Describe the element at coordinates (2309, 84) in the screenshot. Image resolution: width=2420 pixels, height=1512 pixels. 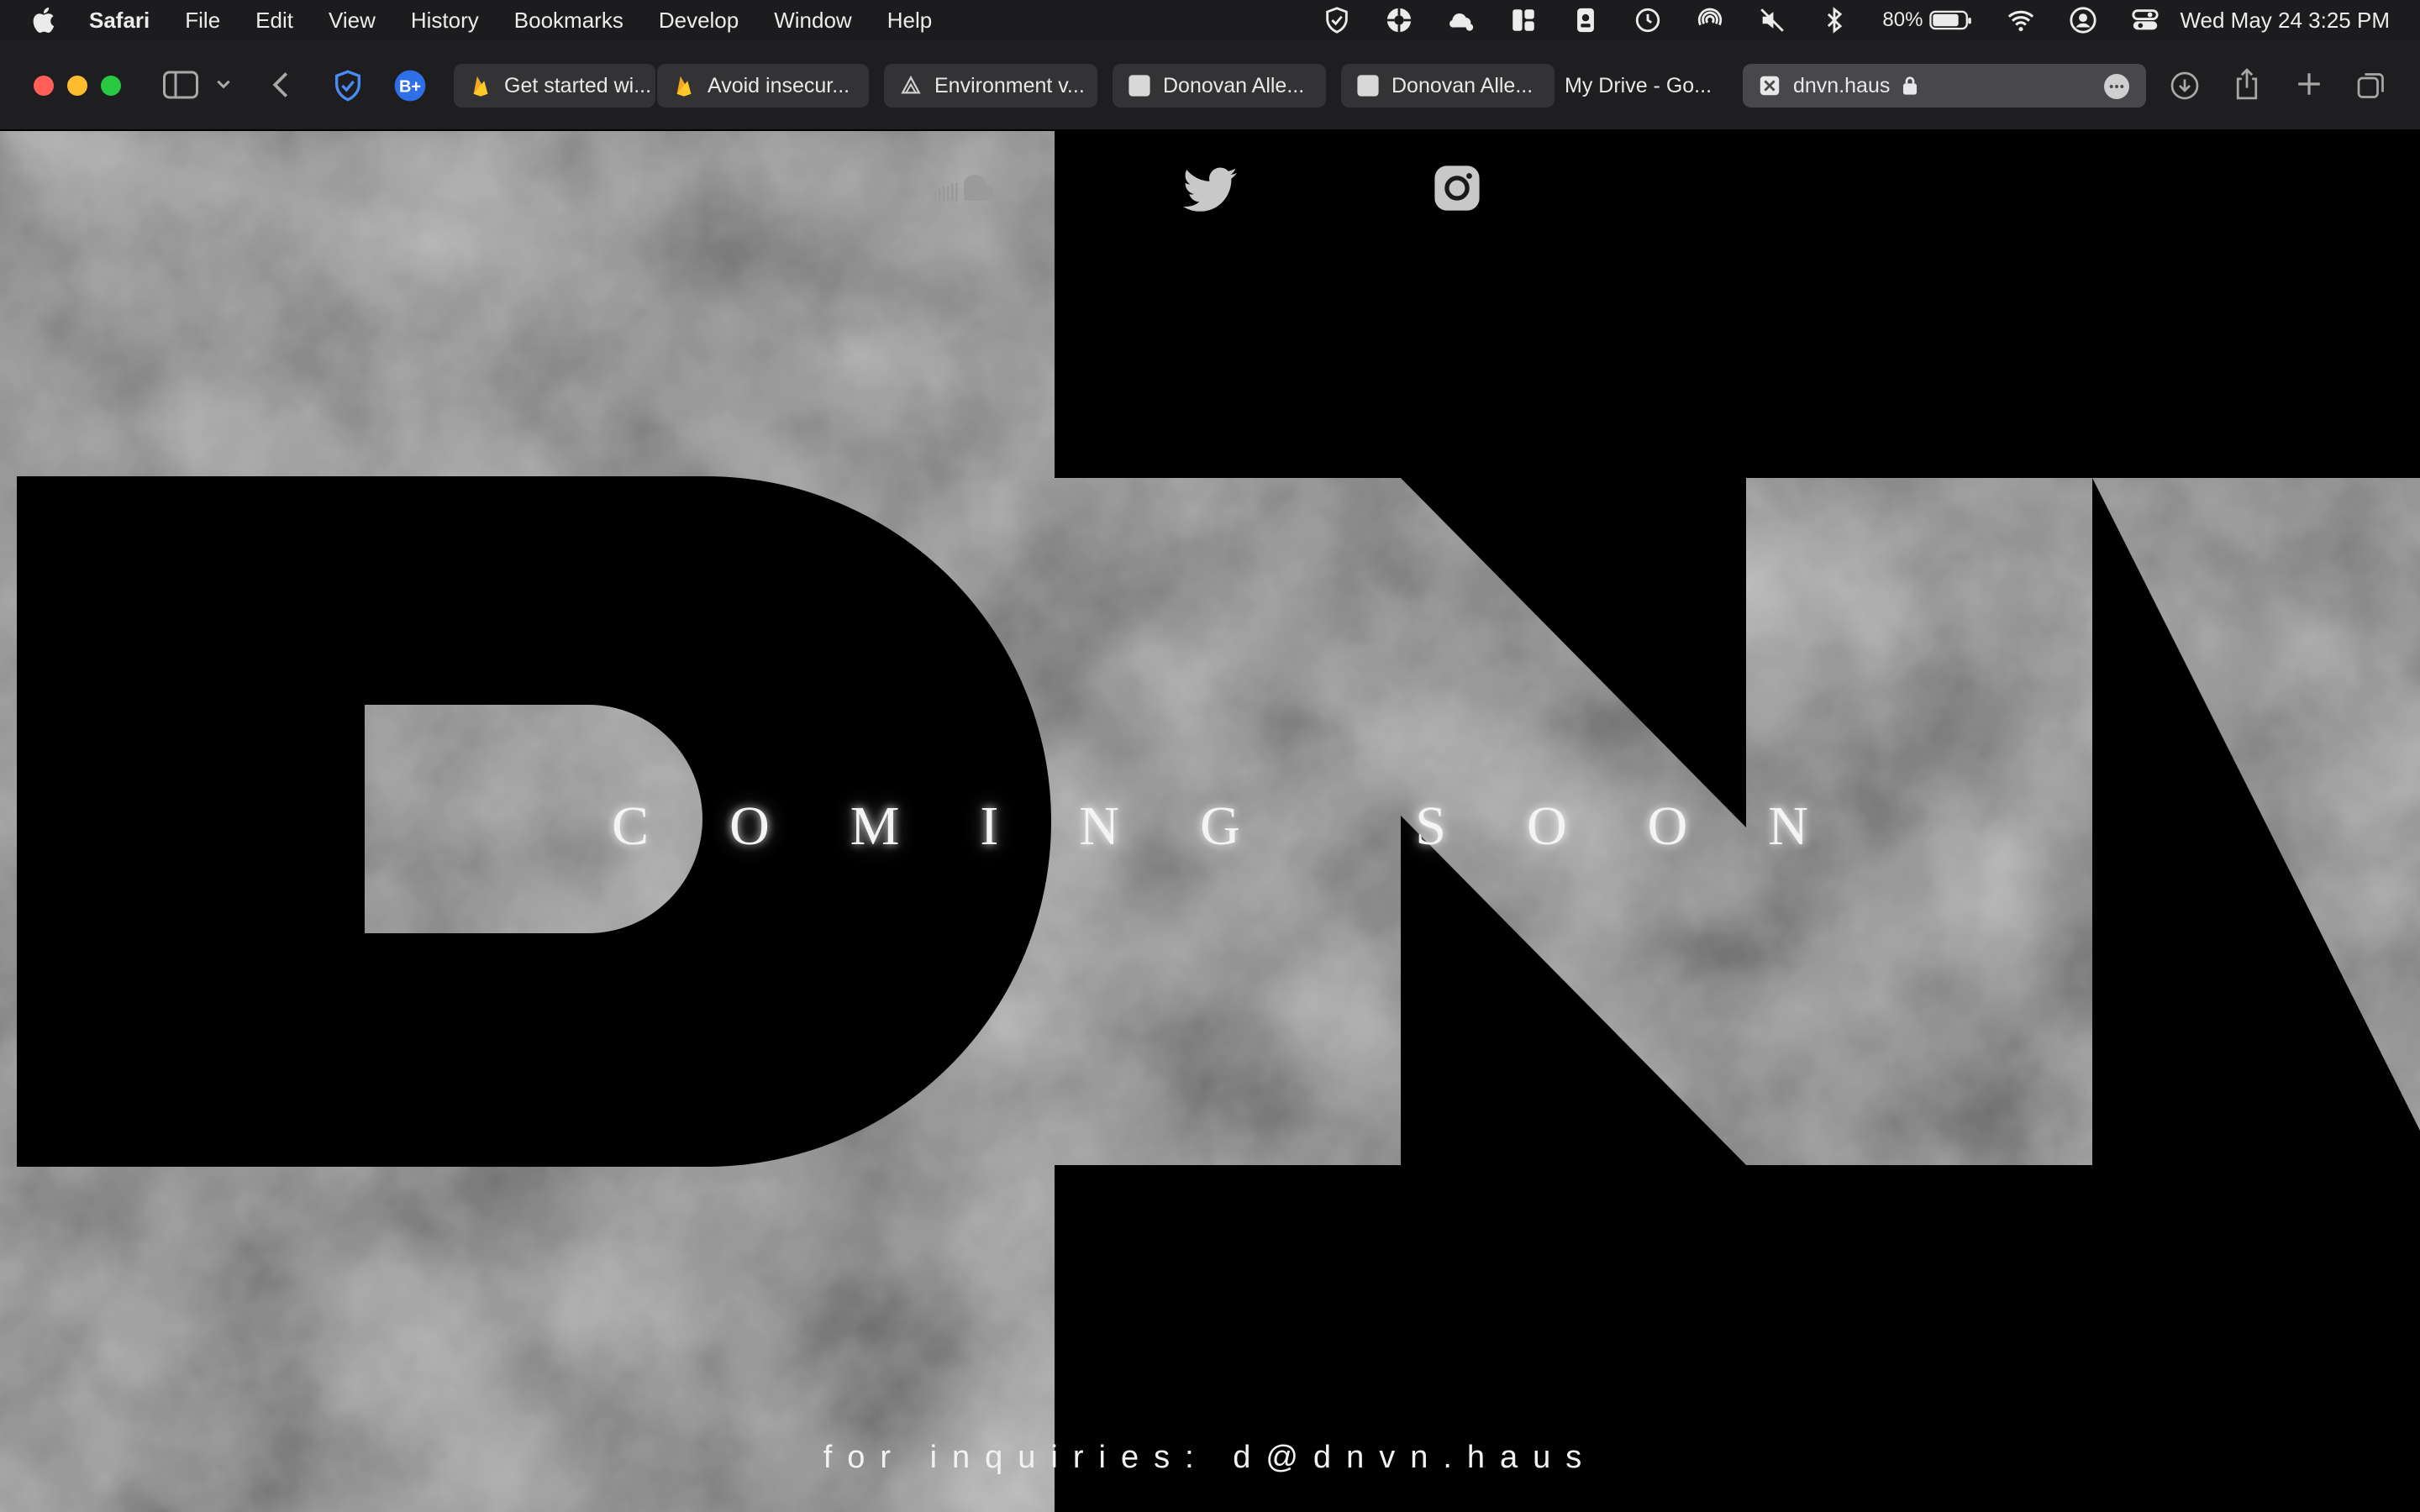
I see `new-tab-icon` at that location.